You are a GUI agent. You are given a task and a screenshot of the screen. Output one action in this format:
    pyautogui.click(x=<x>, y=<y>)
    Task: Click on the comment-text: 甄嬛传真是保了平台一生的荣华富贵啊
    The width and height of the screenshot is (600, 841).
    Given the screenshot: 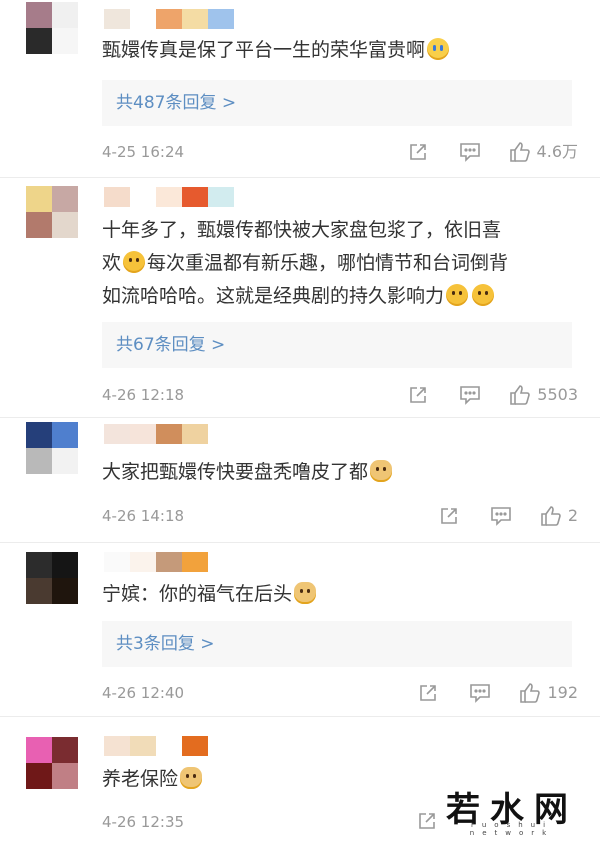 What is the action you would take?
    pyautogui.click(x=337, y=50)
    